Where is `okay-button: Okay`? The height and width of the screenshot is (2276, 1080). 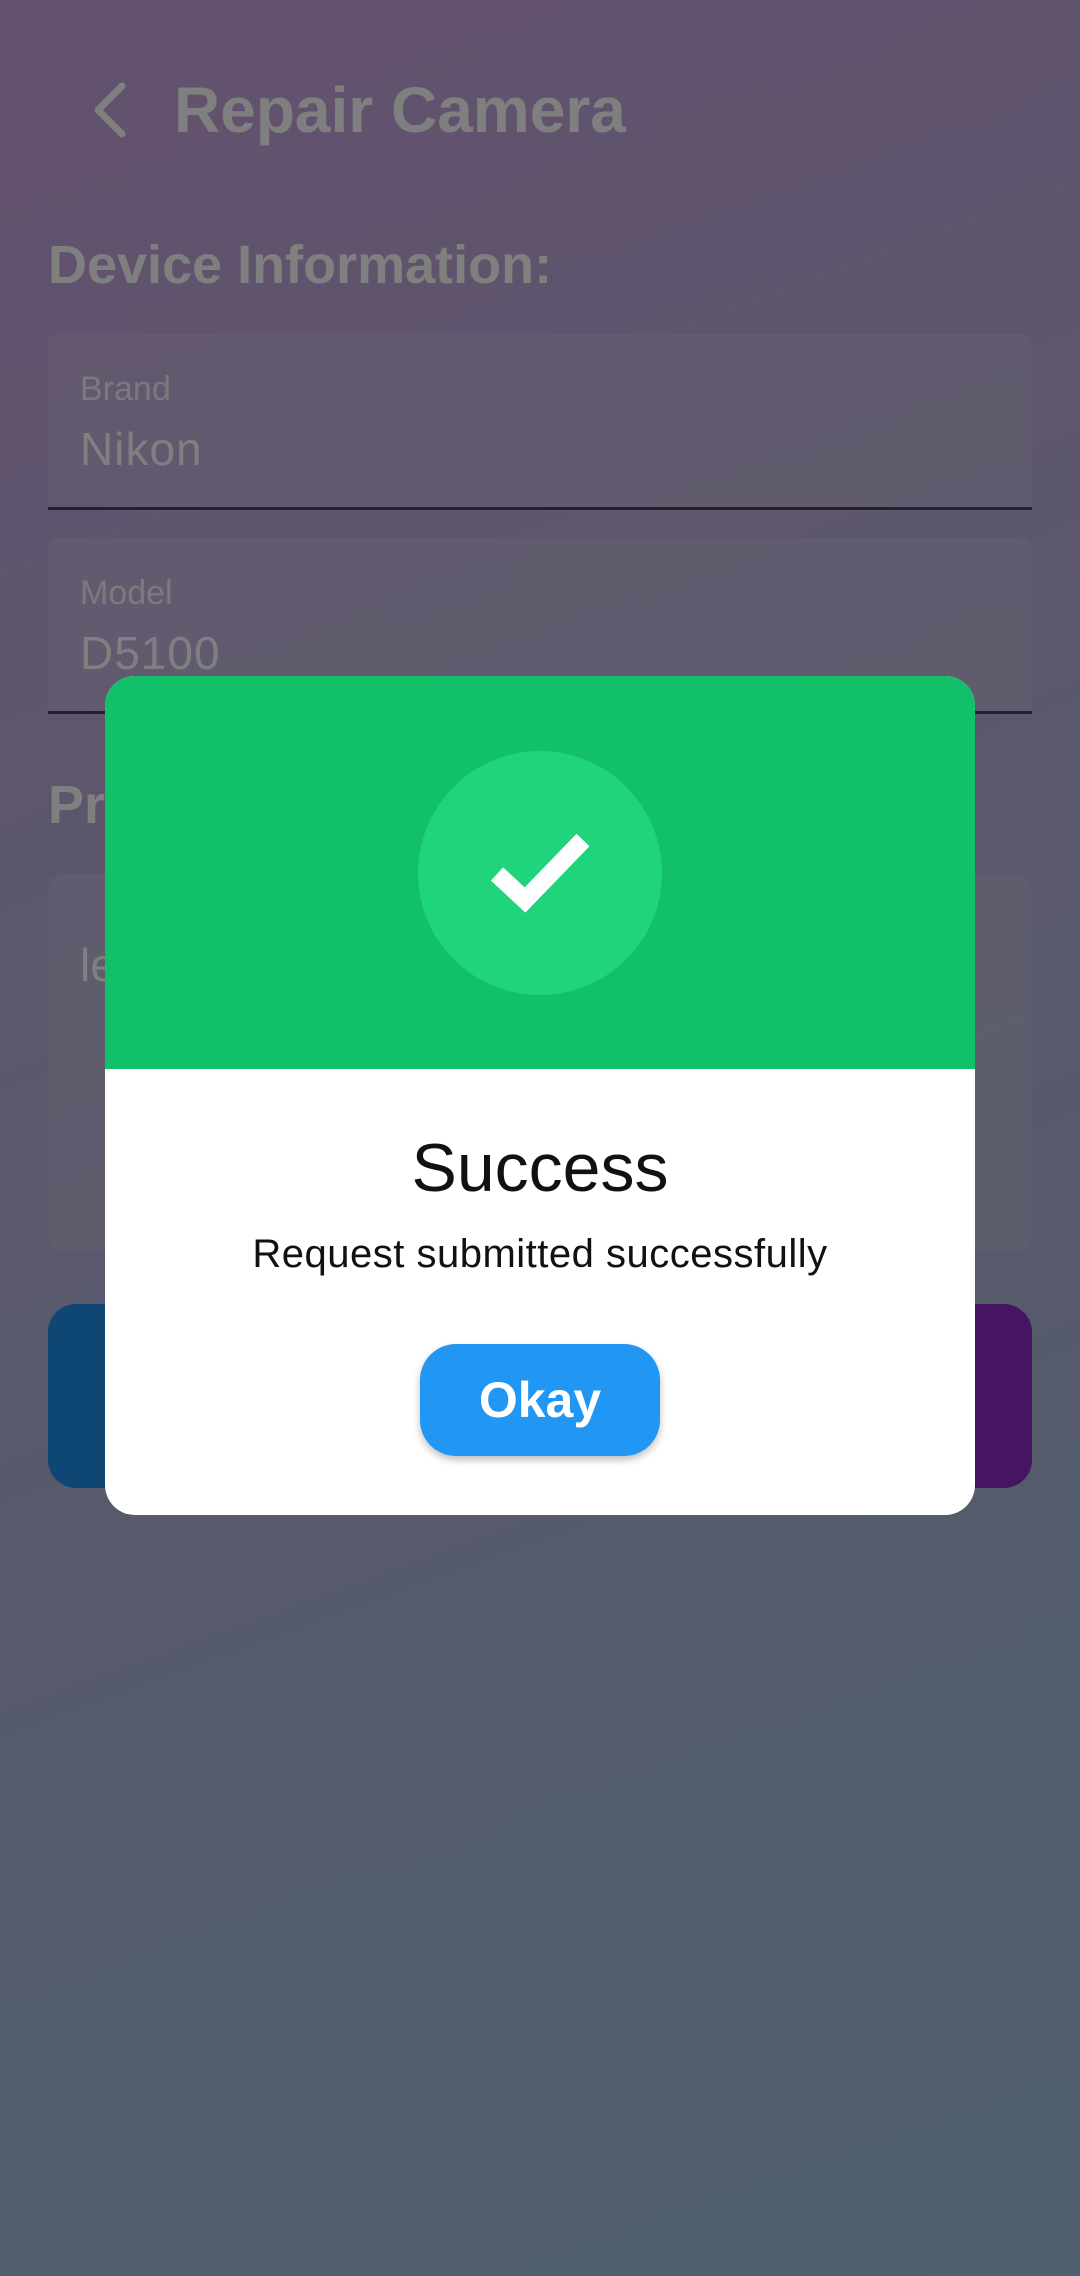
okay-button: Okay is located at coordinates (540, 1400).